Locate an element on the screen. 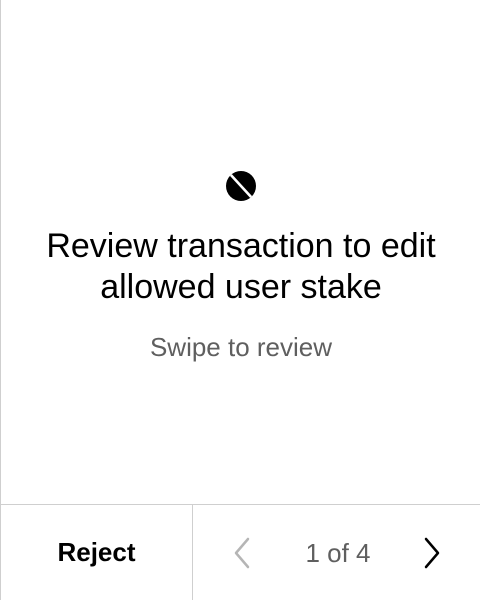 The height and width of the screenshot is (600, 480). ontology-logo-icon is located at coordinates (241, 186).